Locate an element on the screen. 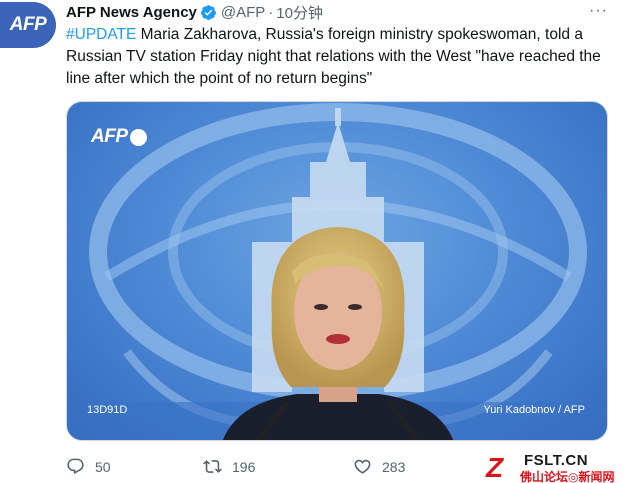  verified-badge-icon is located at coordinates (208, 12).